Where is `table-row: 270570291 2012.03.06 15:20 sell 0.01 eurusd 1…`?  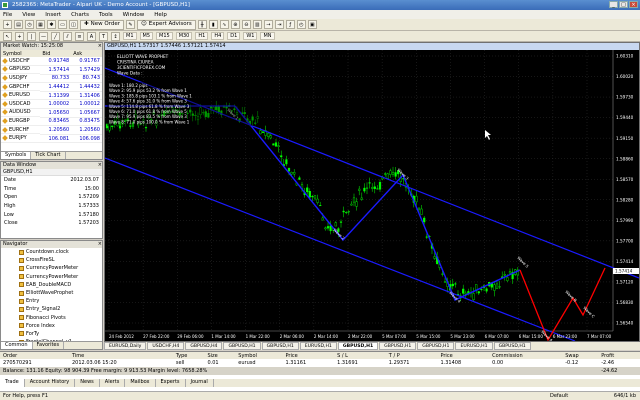 table-row: 270570291 2012.03.06 15:20 sell 0.01 eurusd 1… is located at coordinates (320, 363).